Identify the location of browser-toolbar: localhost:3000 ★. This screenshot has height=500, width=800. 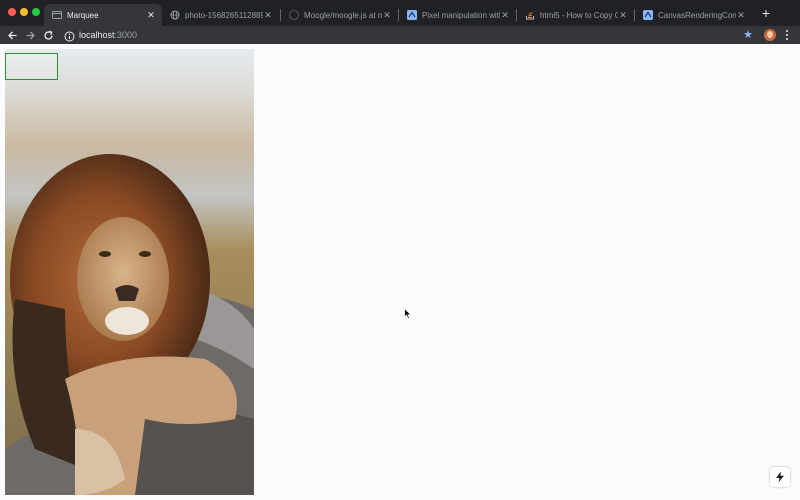
(400, 35).